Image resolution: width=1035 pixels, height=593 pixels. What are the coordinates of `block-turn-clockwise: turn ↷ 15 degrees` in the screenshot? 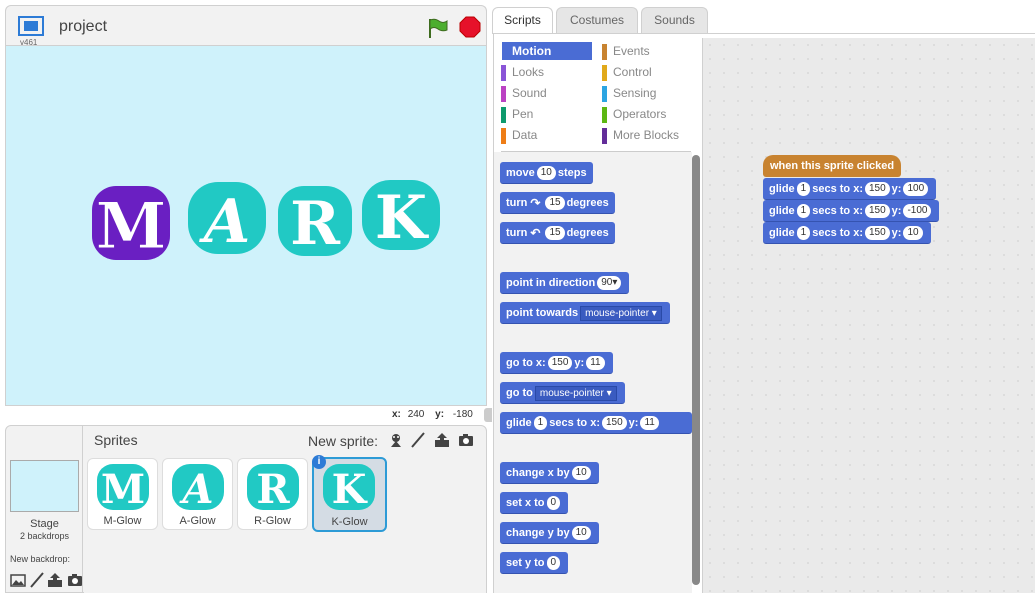 It's located at (557, 203).